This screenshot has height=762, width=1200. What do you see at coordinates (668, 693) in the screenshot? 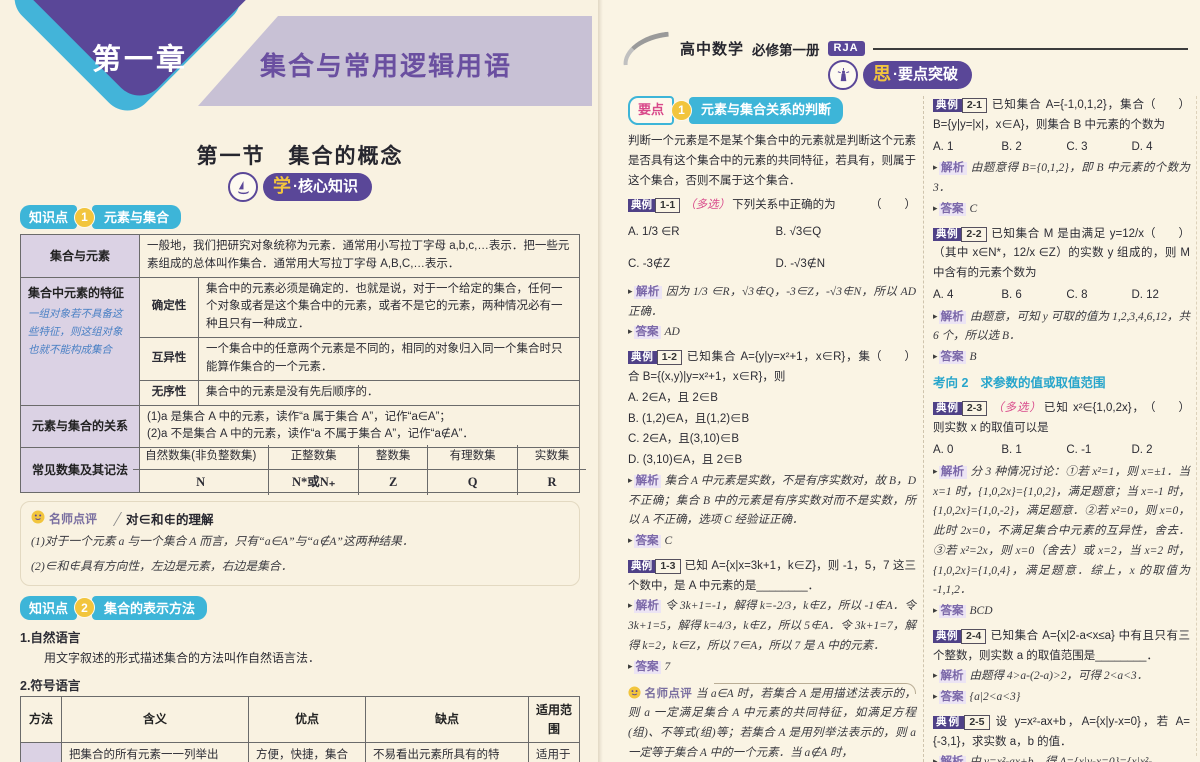
I see `teacher-comment-label: 名师点评` at bounding box center [668, 693].